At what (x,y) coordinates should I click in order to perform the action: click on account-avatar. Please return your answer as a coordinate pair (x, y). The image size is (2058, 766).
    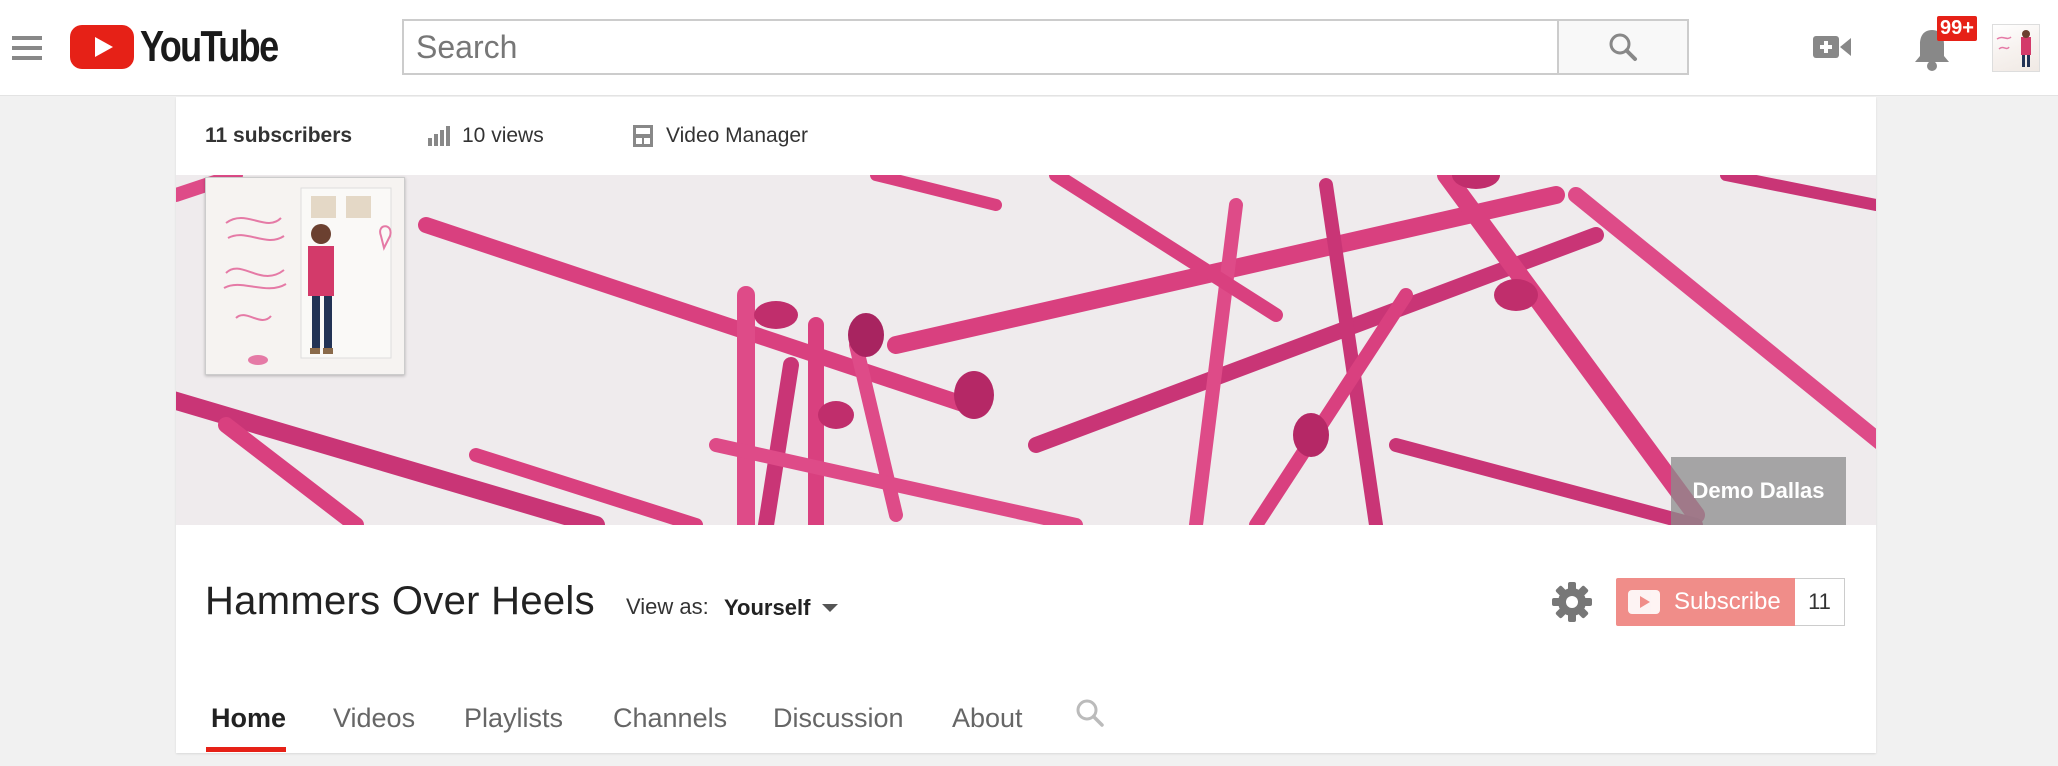
    Looking at the image, I should click on (2016, 48).